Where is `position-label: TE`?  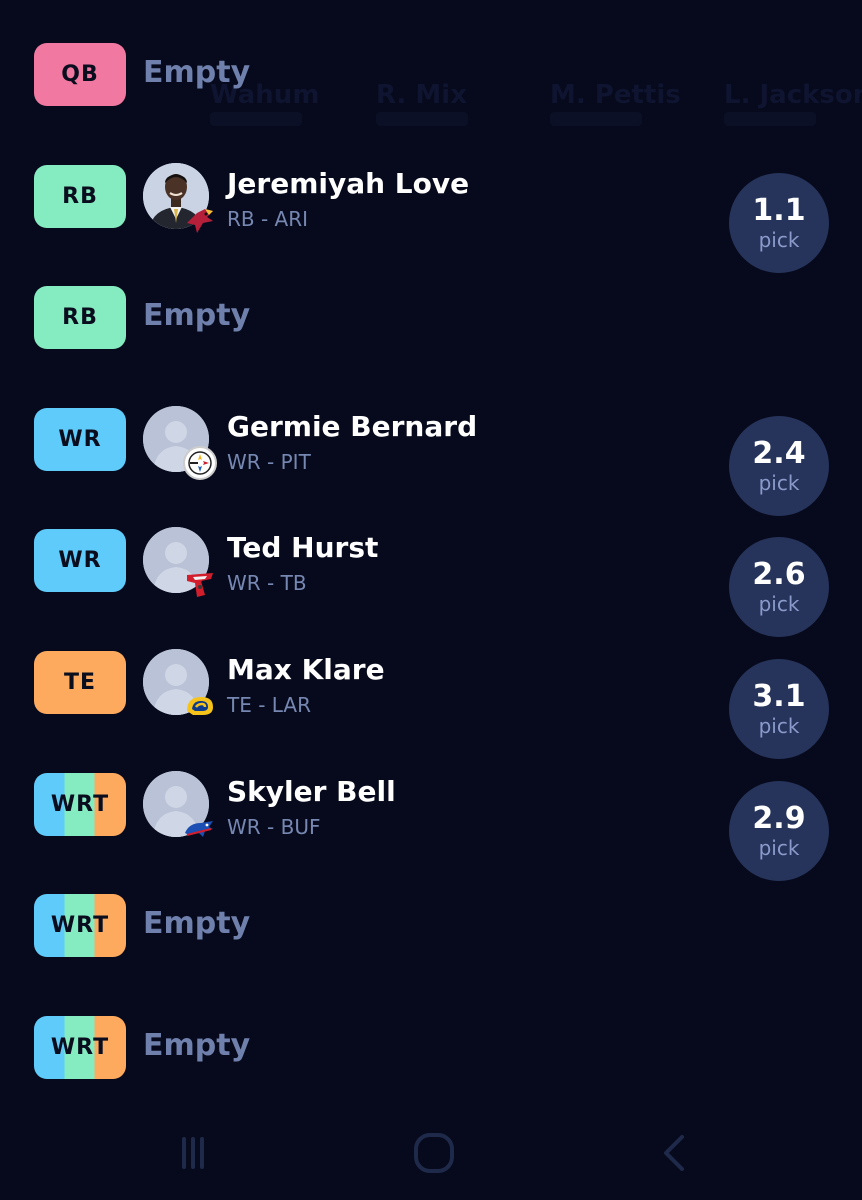 position-label: TE is located at coordinates (80, 682).